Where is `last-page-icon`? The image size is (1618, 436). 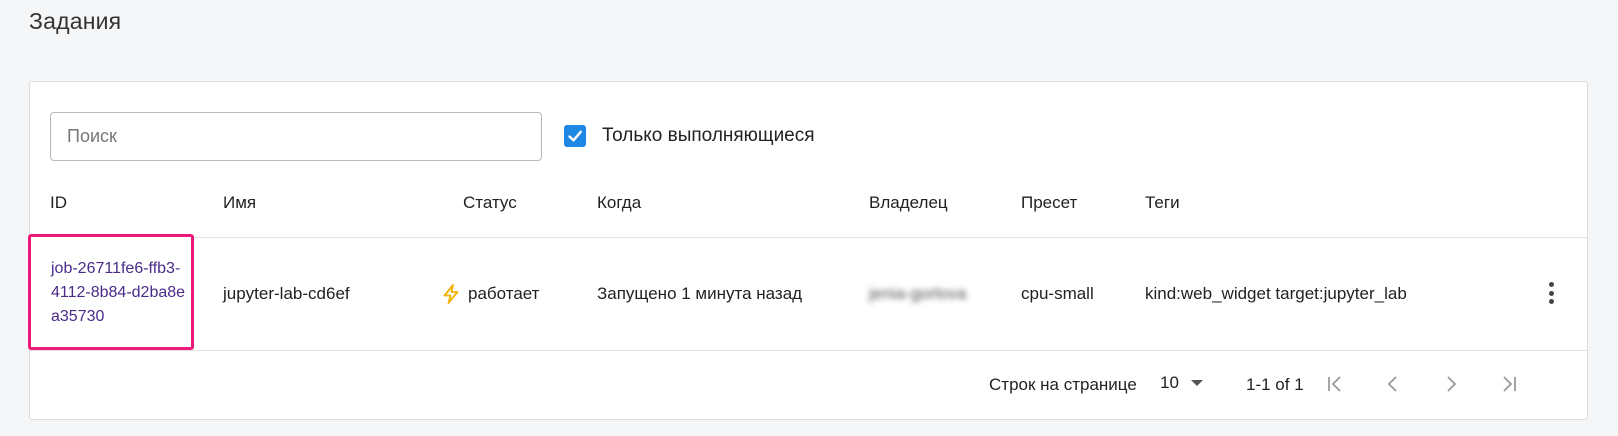
last-page-icon is located at coordinates (1509, 384).